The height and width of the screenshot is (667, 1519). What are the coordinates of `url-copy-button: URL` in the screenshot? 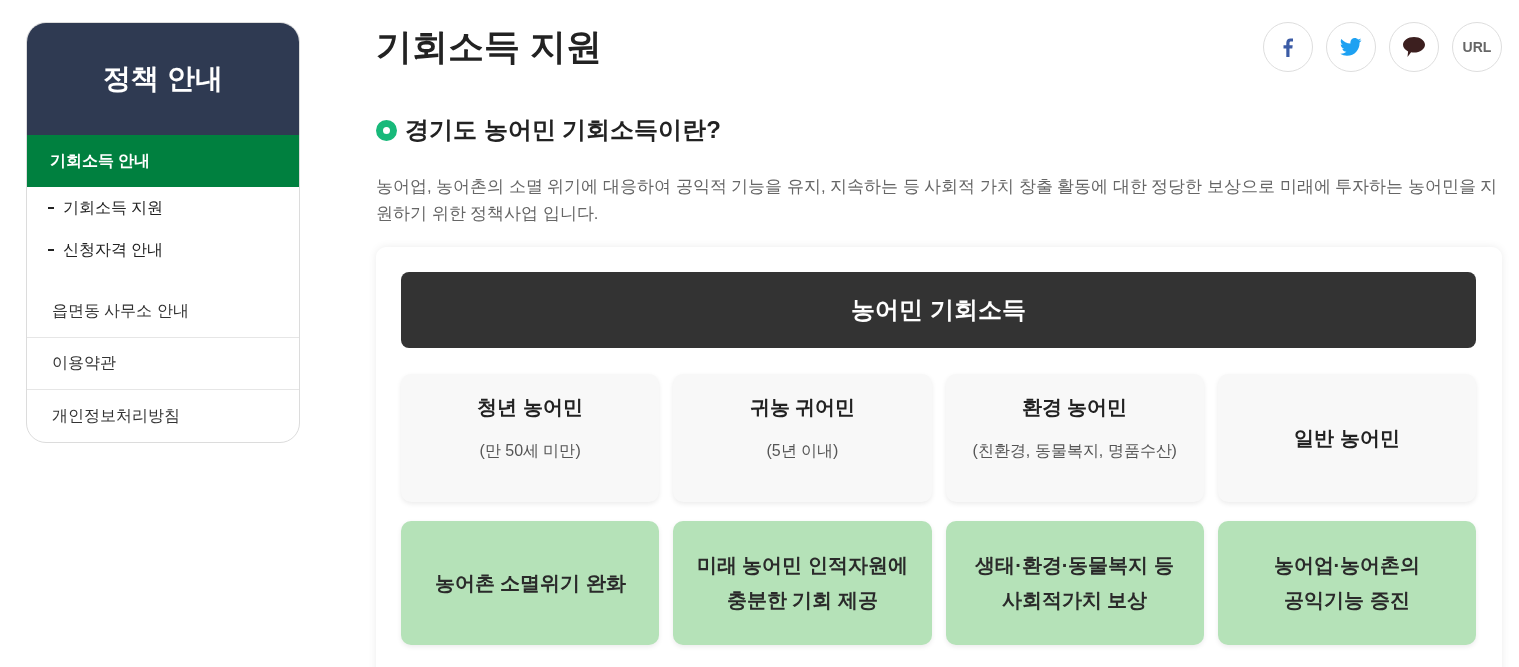 It's located at (1477, 47).